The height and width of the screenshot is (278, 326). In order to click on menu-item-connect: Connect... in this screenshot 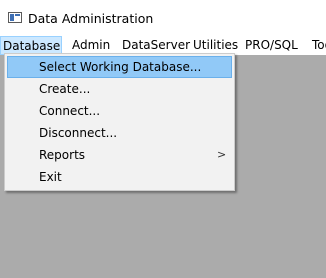, I will do `click(119, 111)`.